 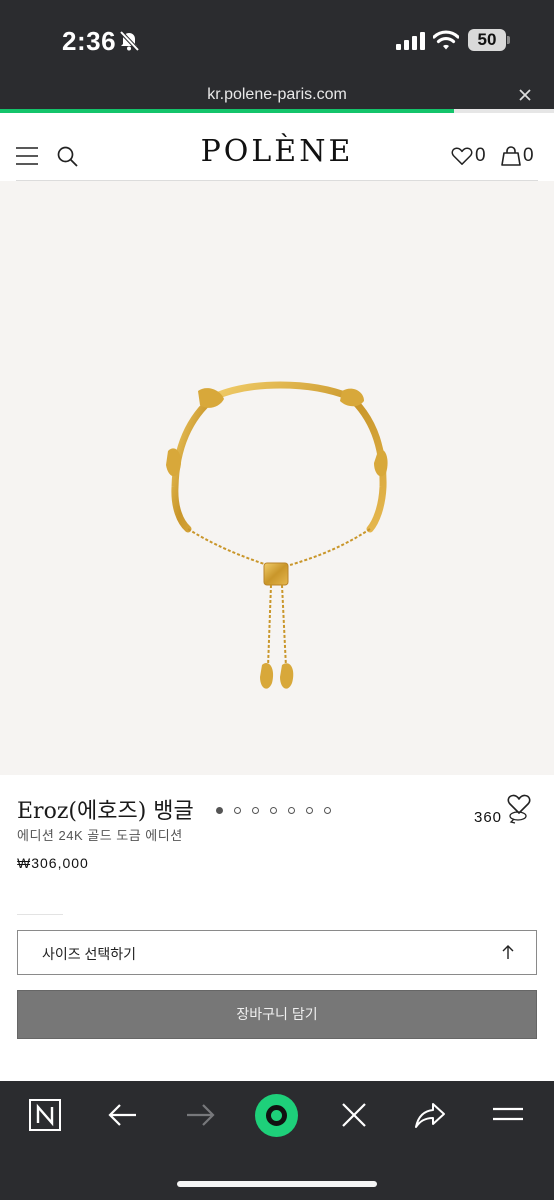 What do you see at coordinates (89, 954) in the screenshot?
I see `size-select-label: 사이즈 선택하기` at bounding box center [89, 954].